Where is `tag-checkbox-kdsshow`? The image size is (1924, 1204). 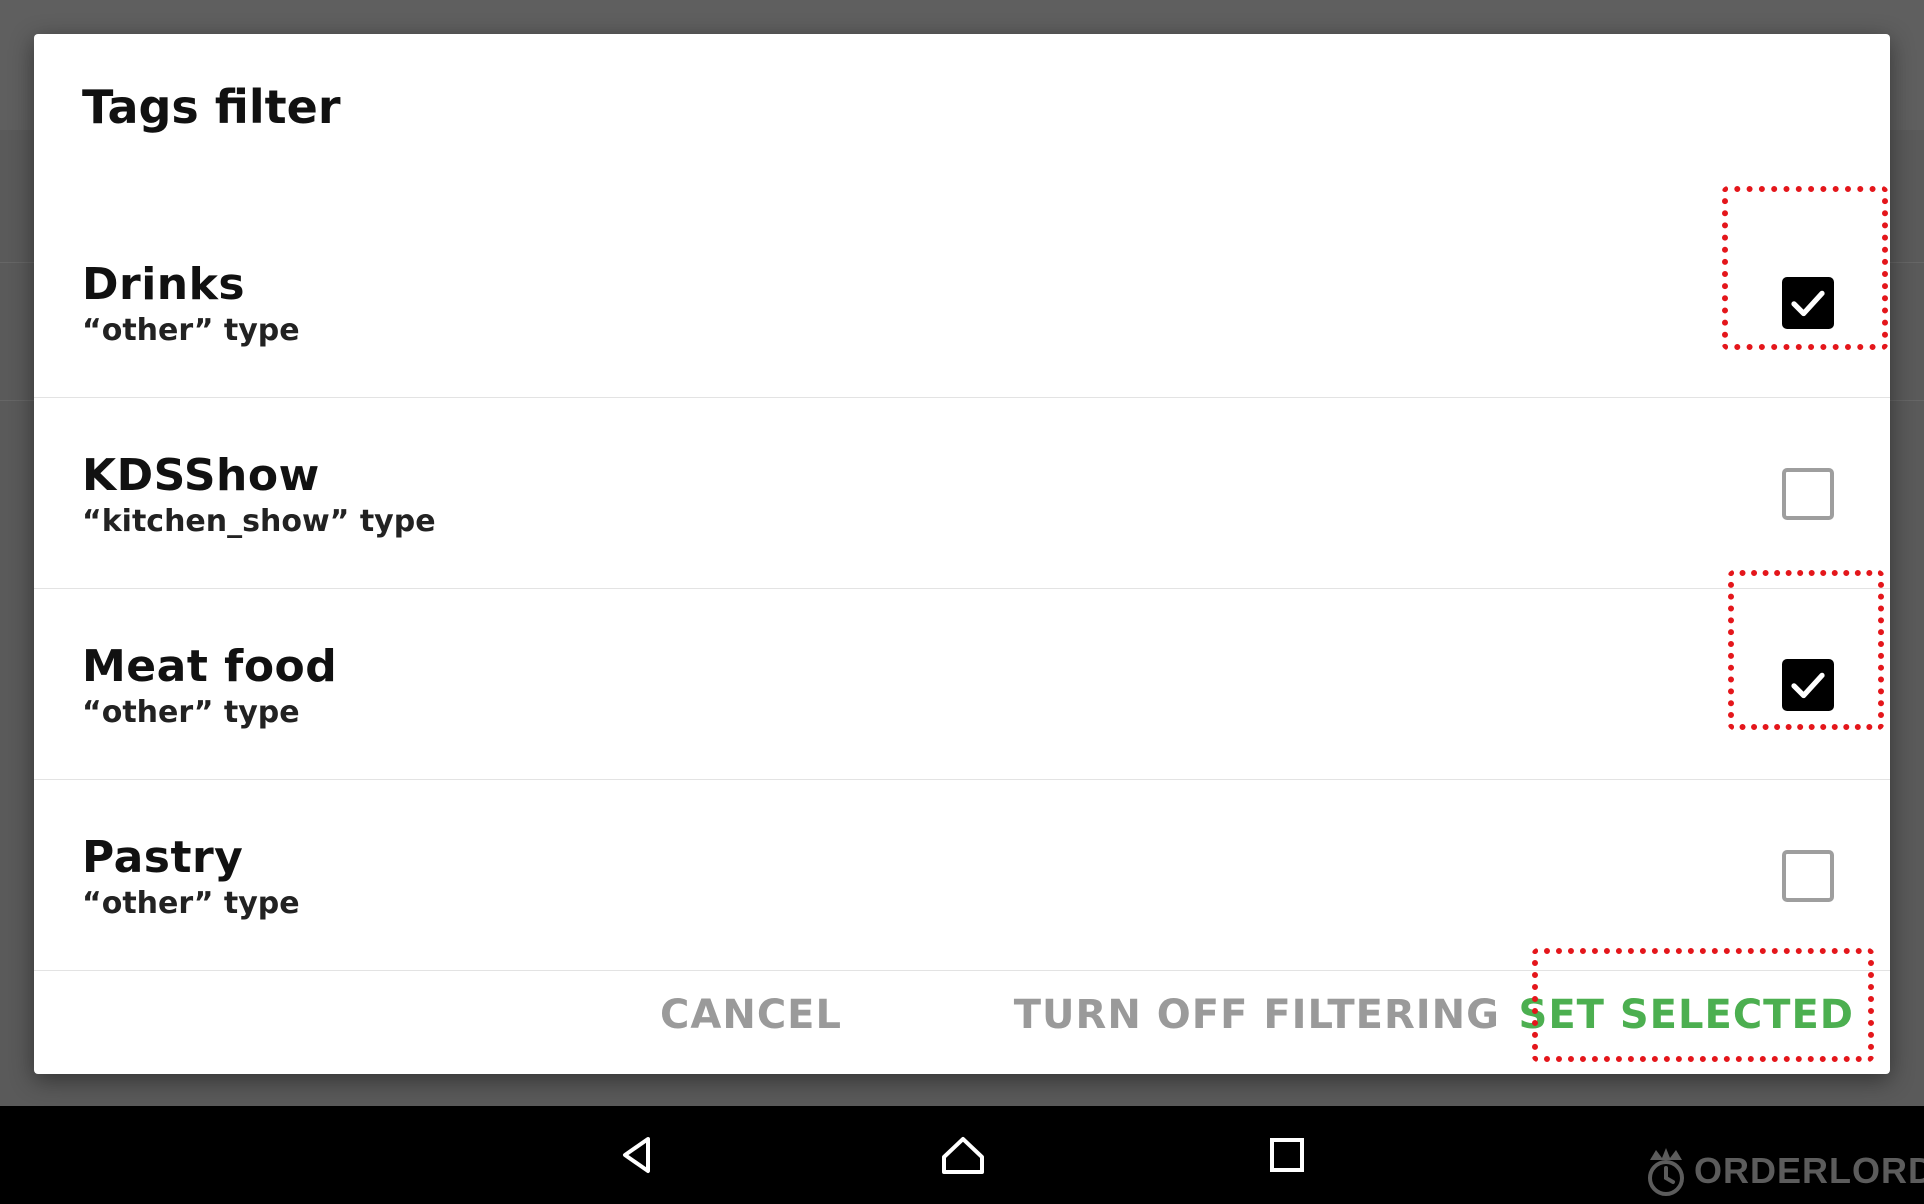
tag-checkbox-kdsshow is located at coordinates (1808, 494).